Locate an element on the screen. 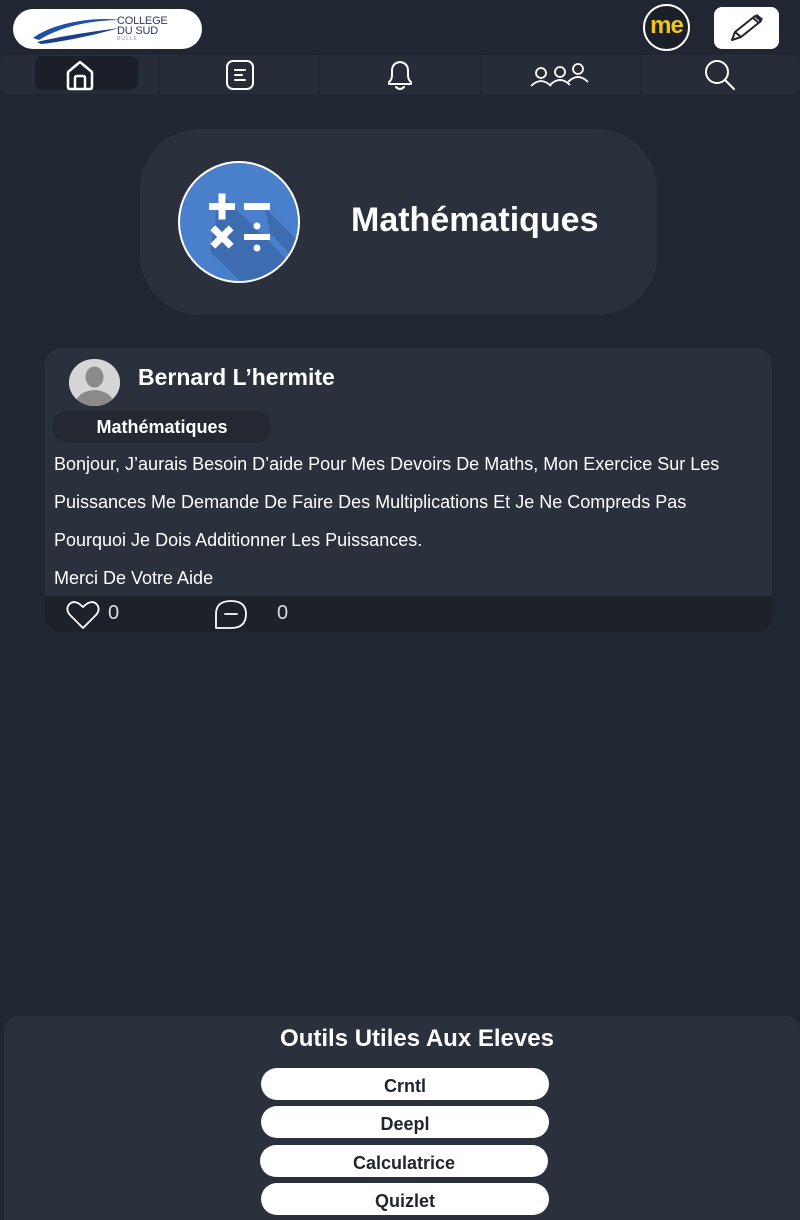 Image resolution: width=800 pixels, height=1220 pixels. bell-icon is located at coordinates (400, 75).